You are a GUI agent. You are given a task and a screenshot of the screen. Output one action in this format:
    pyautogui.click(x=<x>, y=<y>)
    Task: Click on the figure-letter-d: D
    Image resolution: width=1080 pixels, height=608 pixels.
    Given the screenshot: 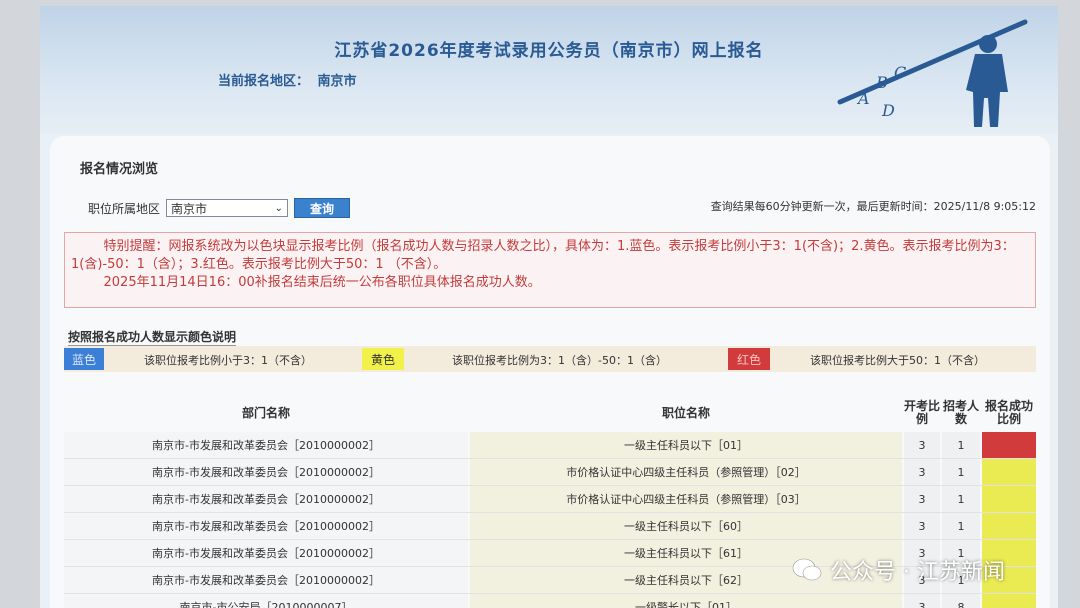 What is the action you would take?
    pyautogui.click(x=888, y=110)
    